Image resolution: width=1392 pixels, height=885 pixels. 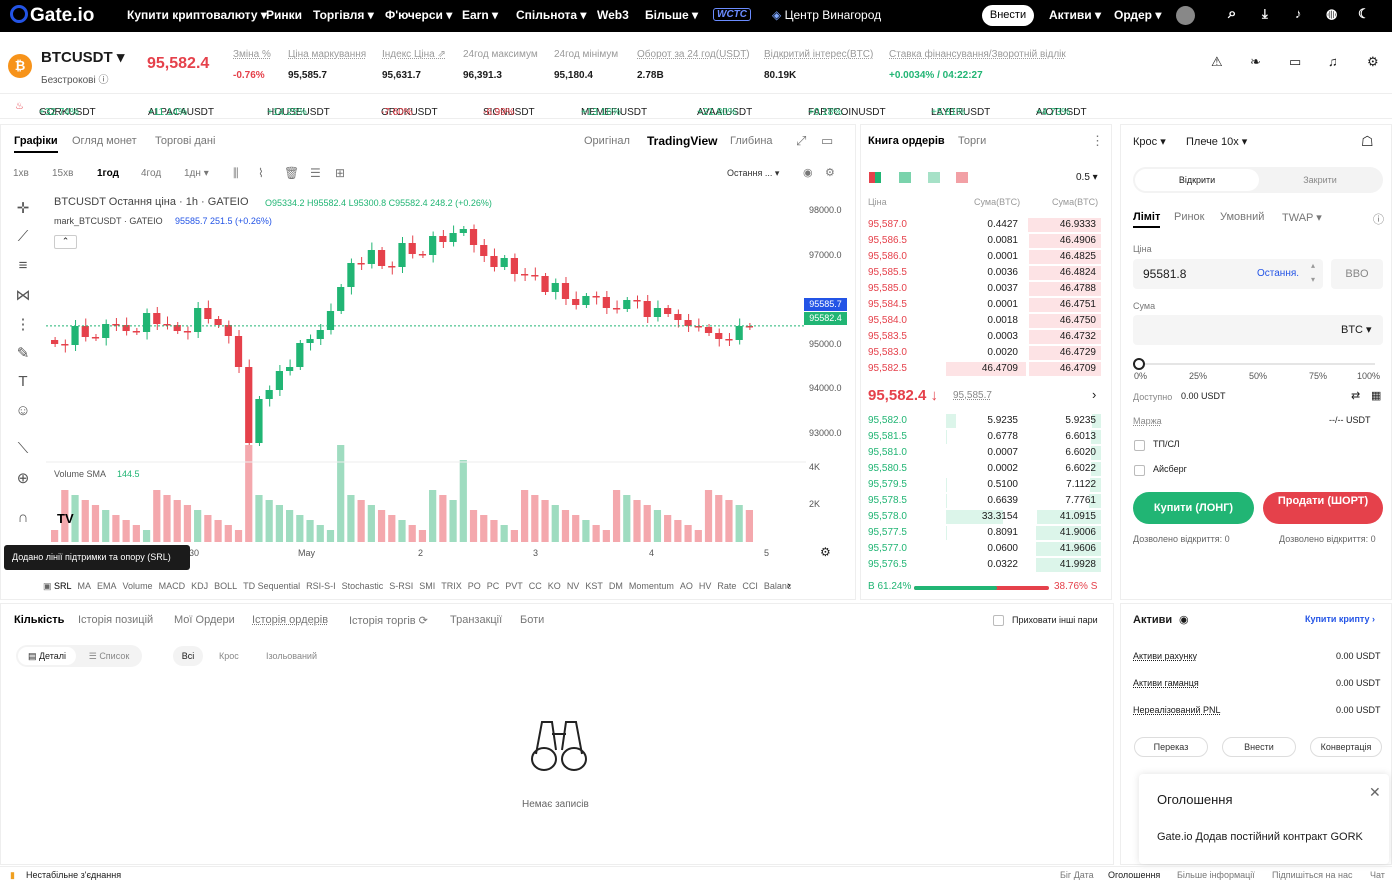 What do you see at coordinates (1340, 619) in the screenshot?
I see `buy-crypto-link: Купити крипту ›` at bounding box center [1340, 619].